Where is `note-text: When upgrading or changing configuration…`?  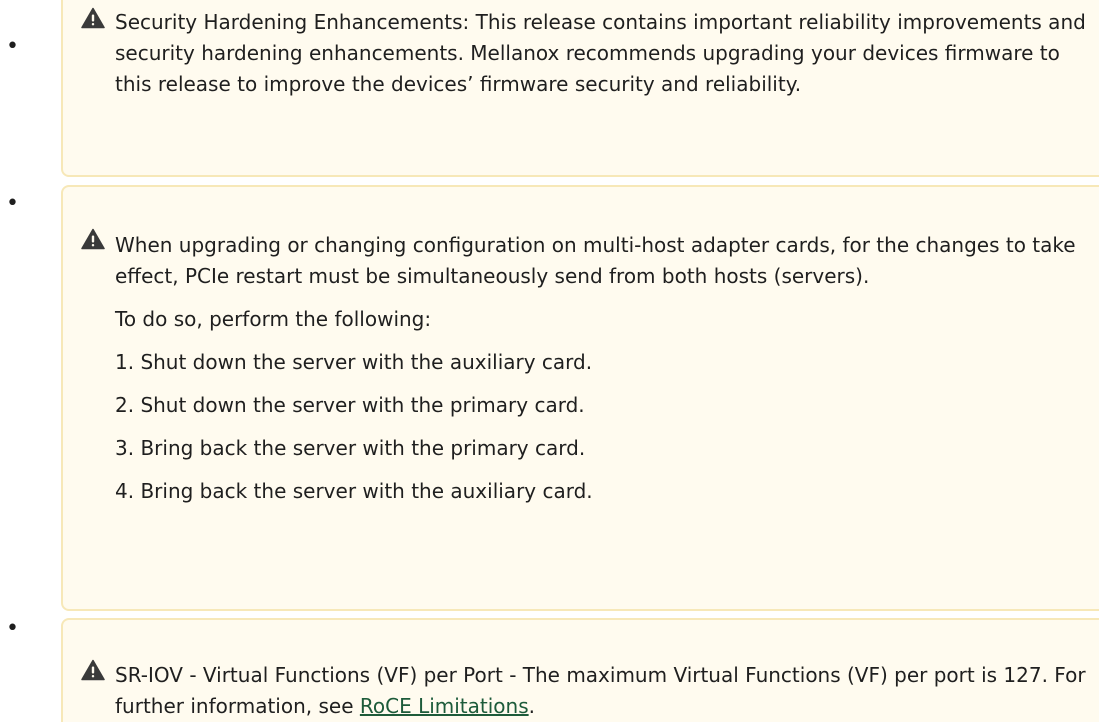
note-text: When upgrading or changing configuration… is located at coordinates (595, 260).